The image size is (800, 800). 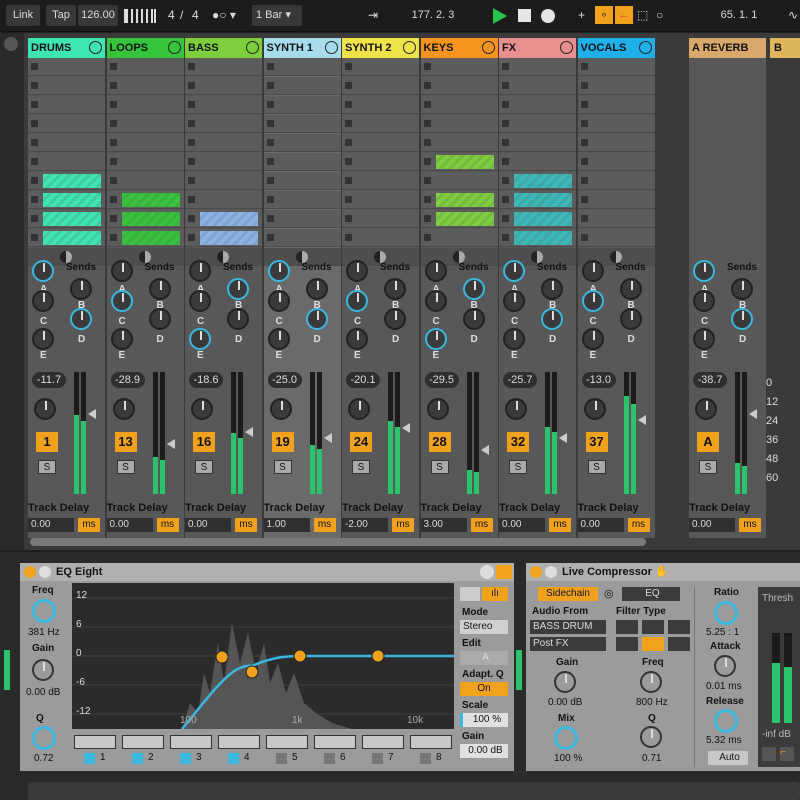 What do you see at coordinates (739, 15) in the screenshot?
I see `loop-end-field: 65. 1. 1` at bounding box center [739, 15].